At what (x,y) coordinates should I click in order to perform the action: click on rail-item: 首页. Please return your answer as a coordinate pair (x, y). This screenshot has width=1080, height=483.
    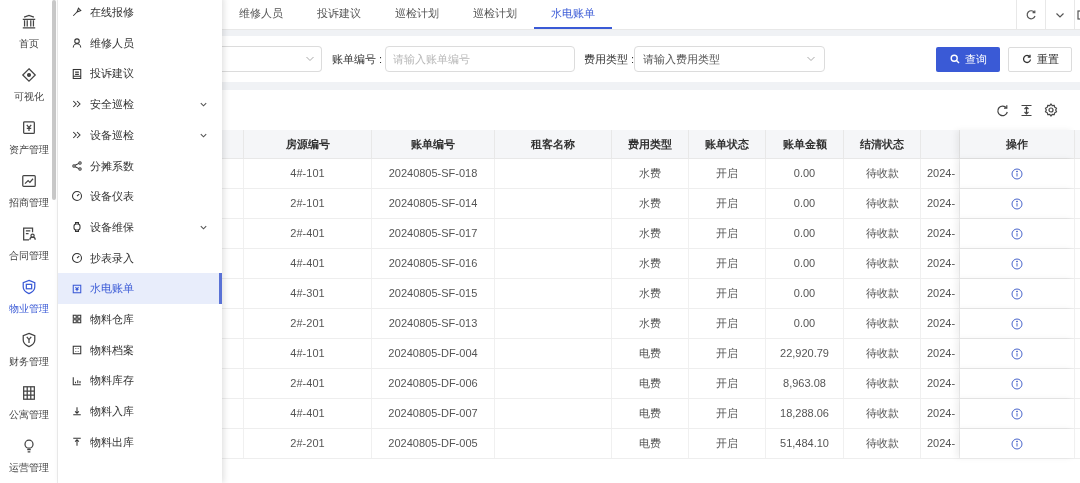
    Looking at the image, I should click on (28, 32).